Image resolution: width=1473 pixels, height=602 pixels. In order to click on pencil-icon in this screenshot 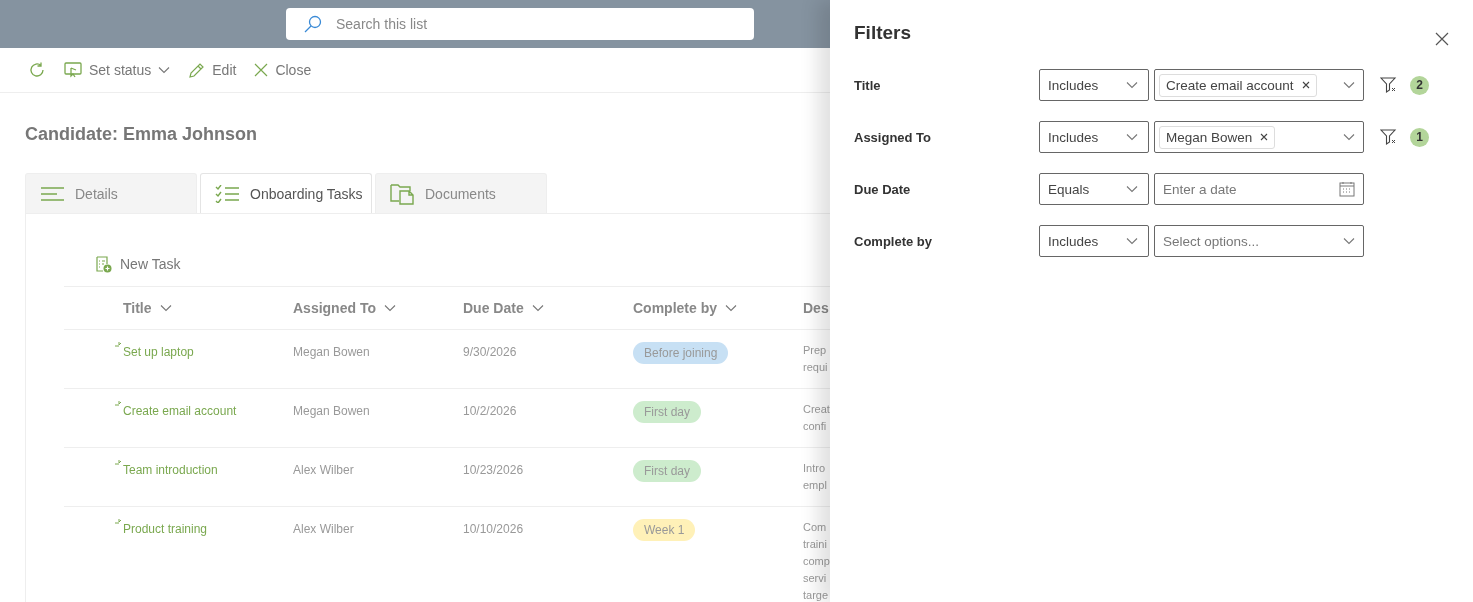, I will do `click(197, 70)`.